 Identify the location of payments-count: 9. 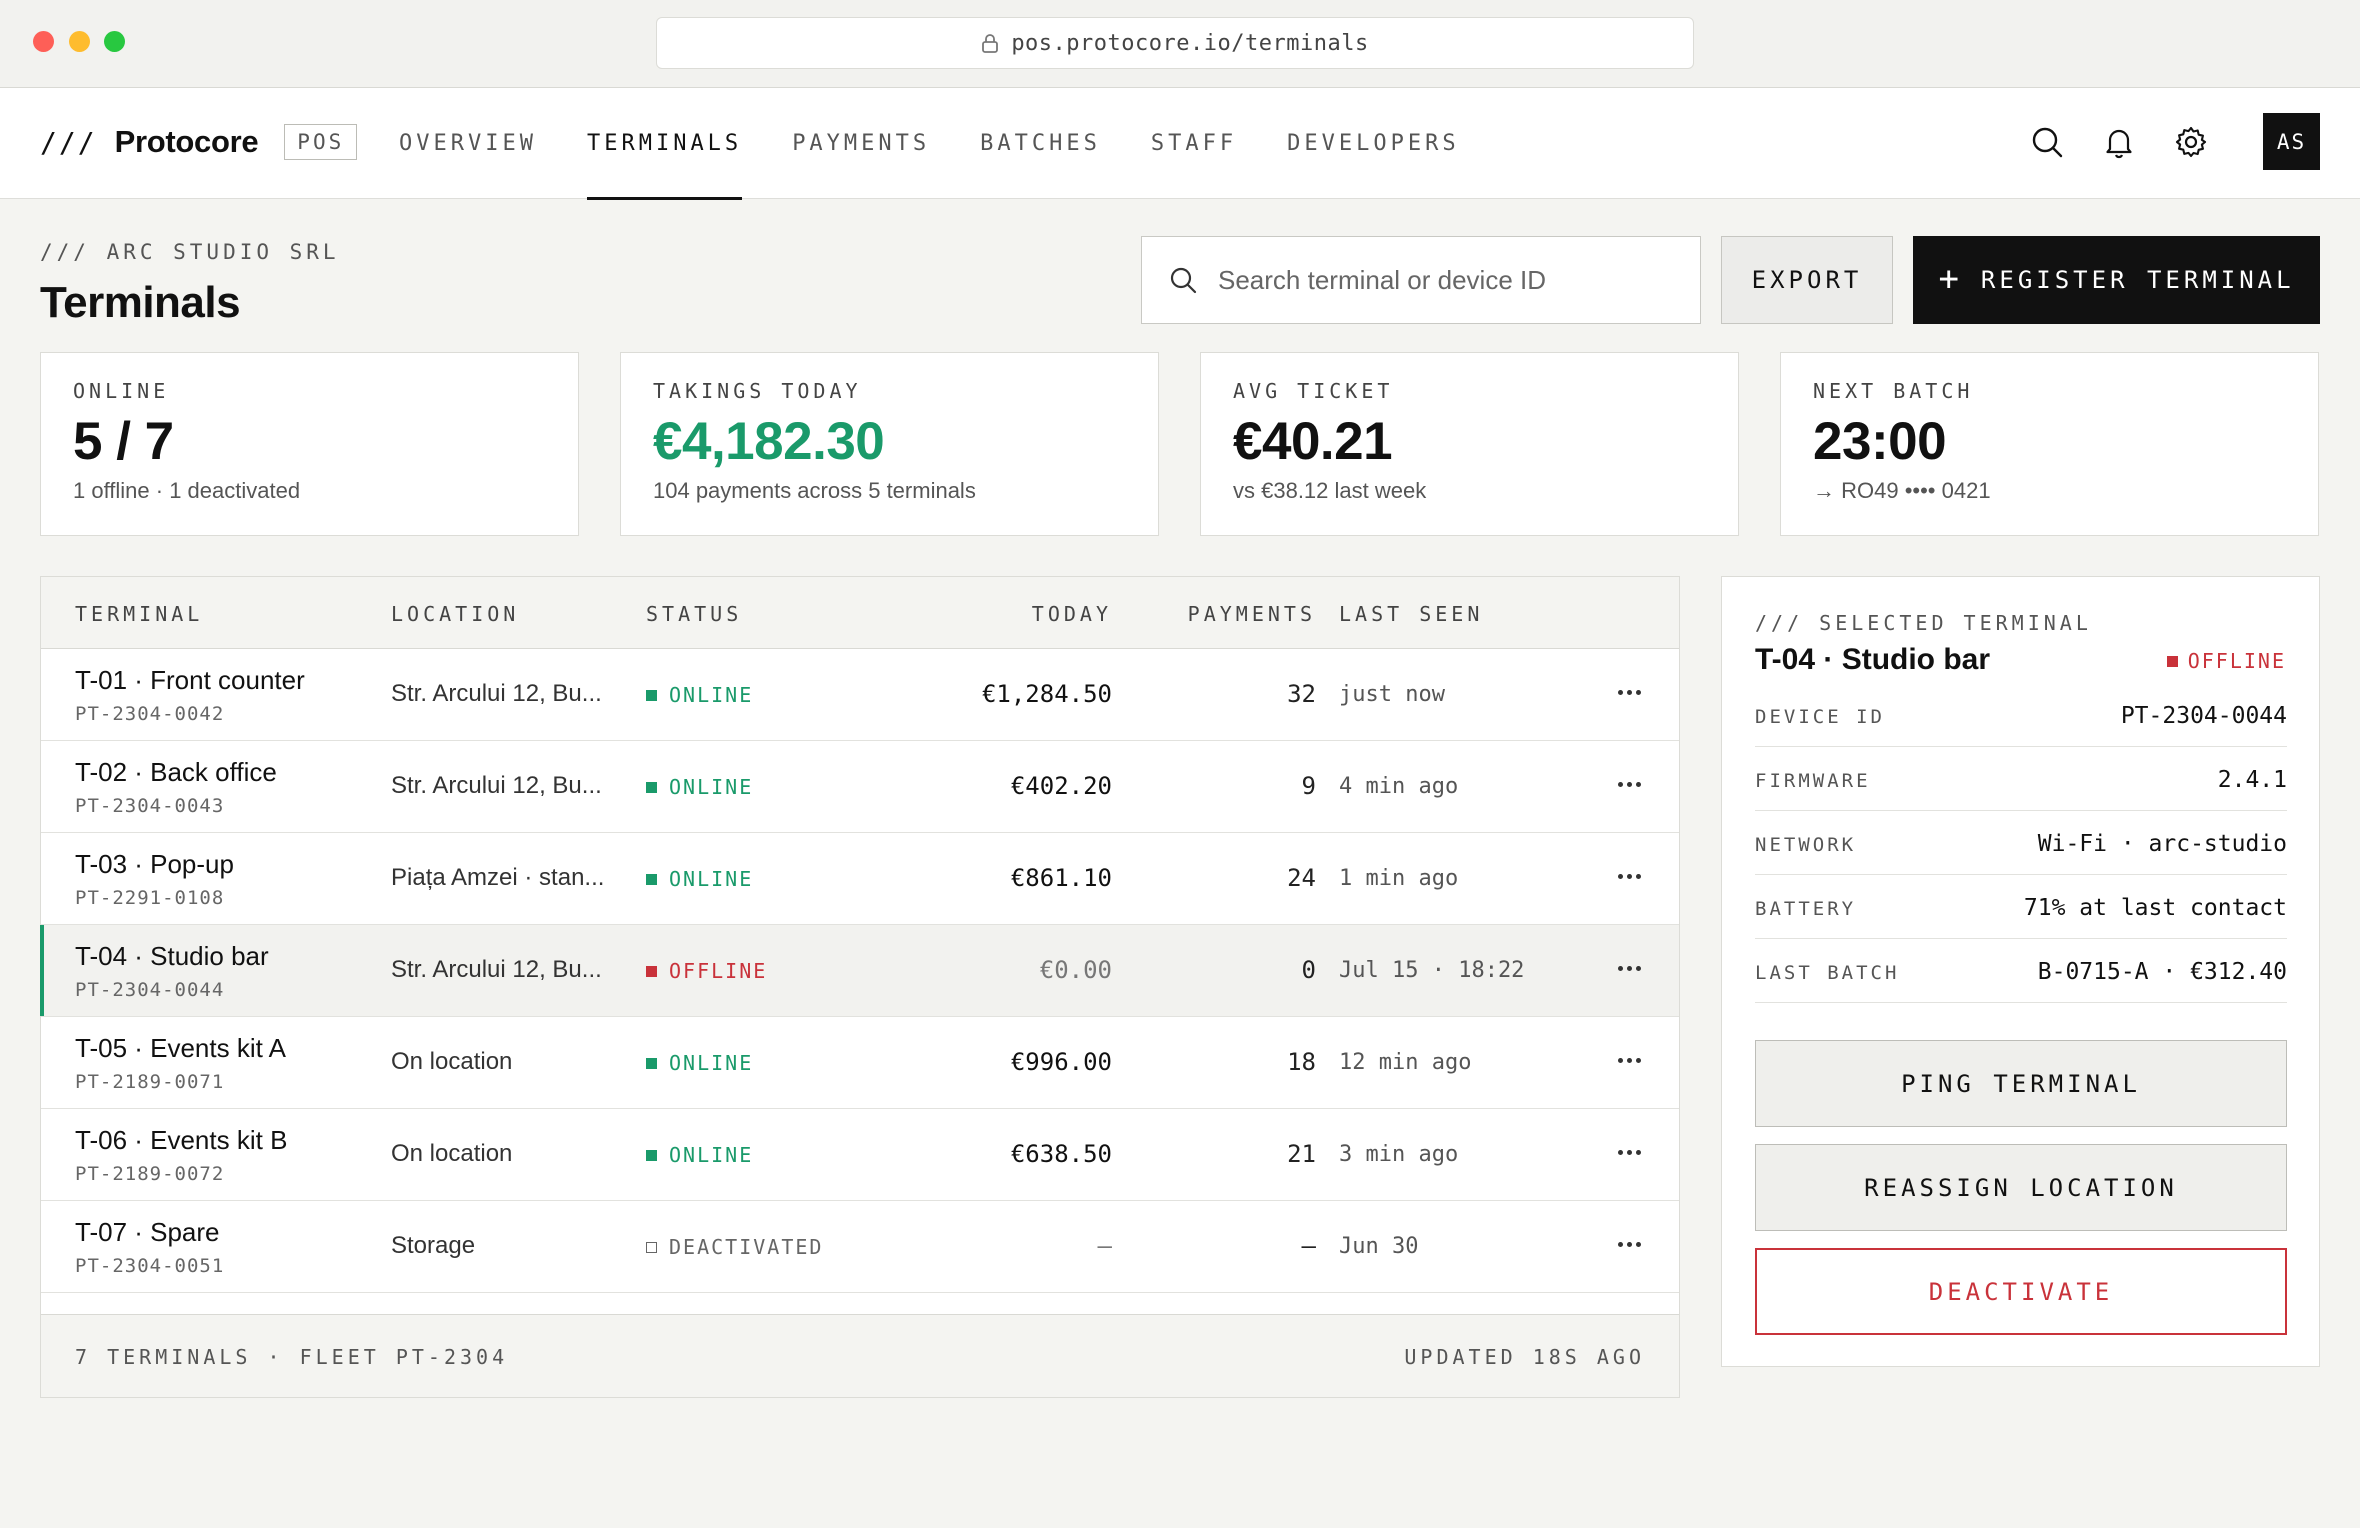
(1308, 786).